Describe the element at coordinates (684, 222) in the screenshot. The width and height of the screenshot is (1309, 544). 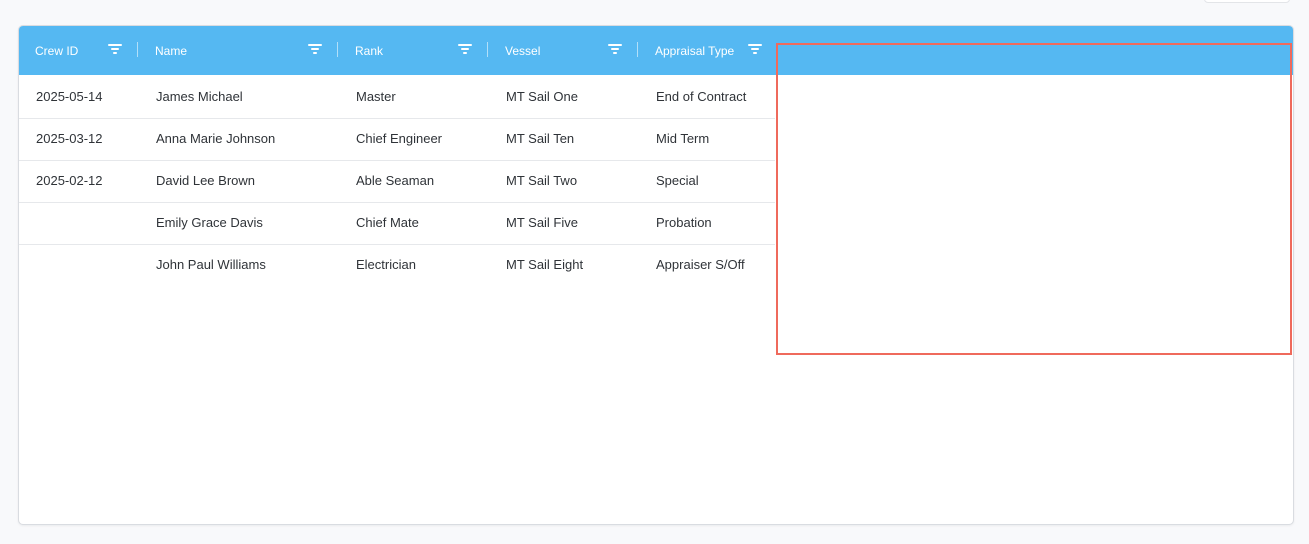
I see `cell-appraisal-type: Probation` at that location.